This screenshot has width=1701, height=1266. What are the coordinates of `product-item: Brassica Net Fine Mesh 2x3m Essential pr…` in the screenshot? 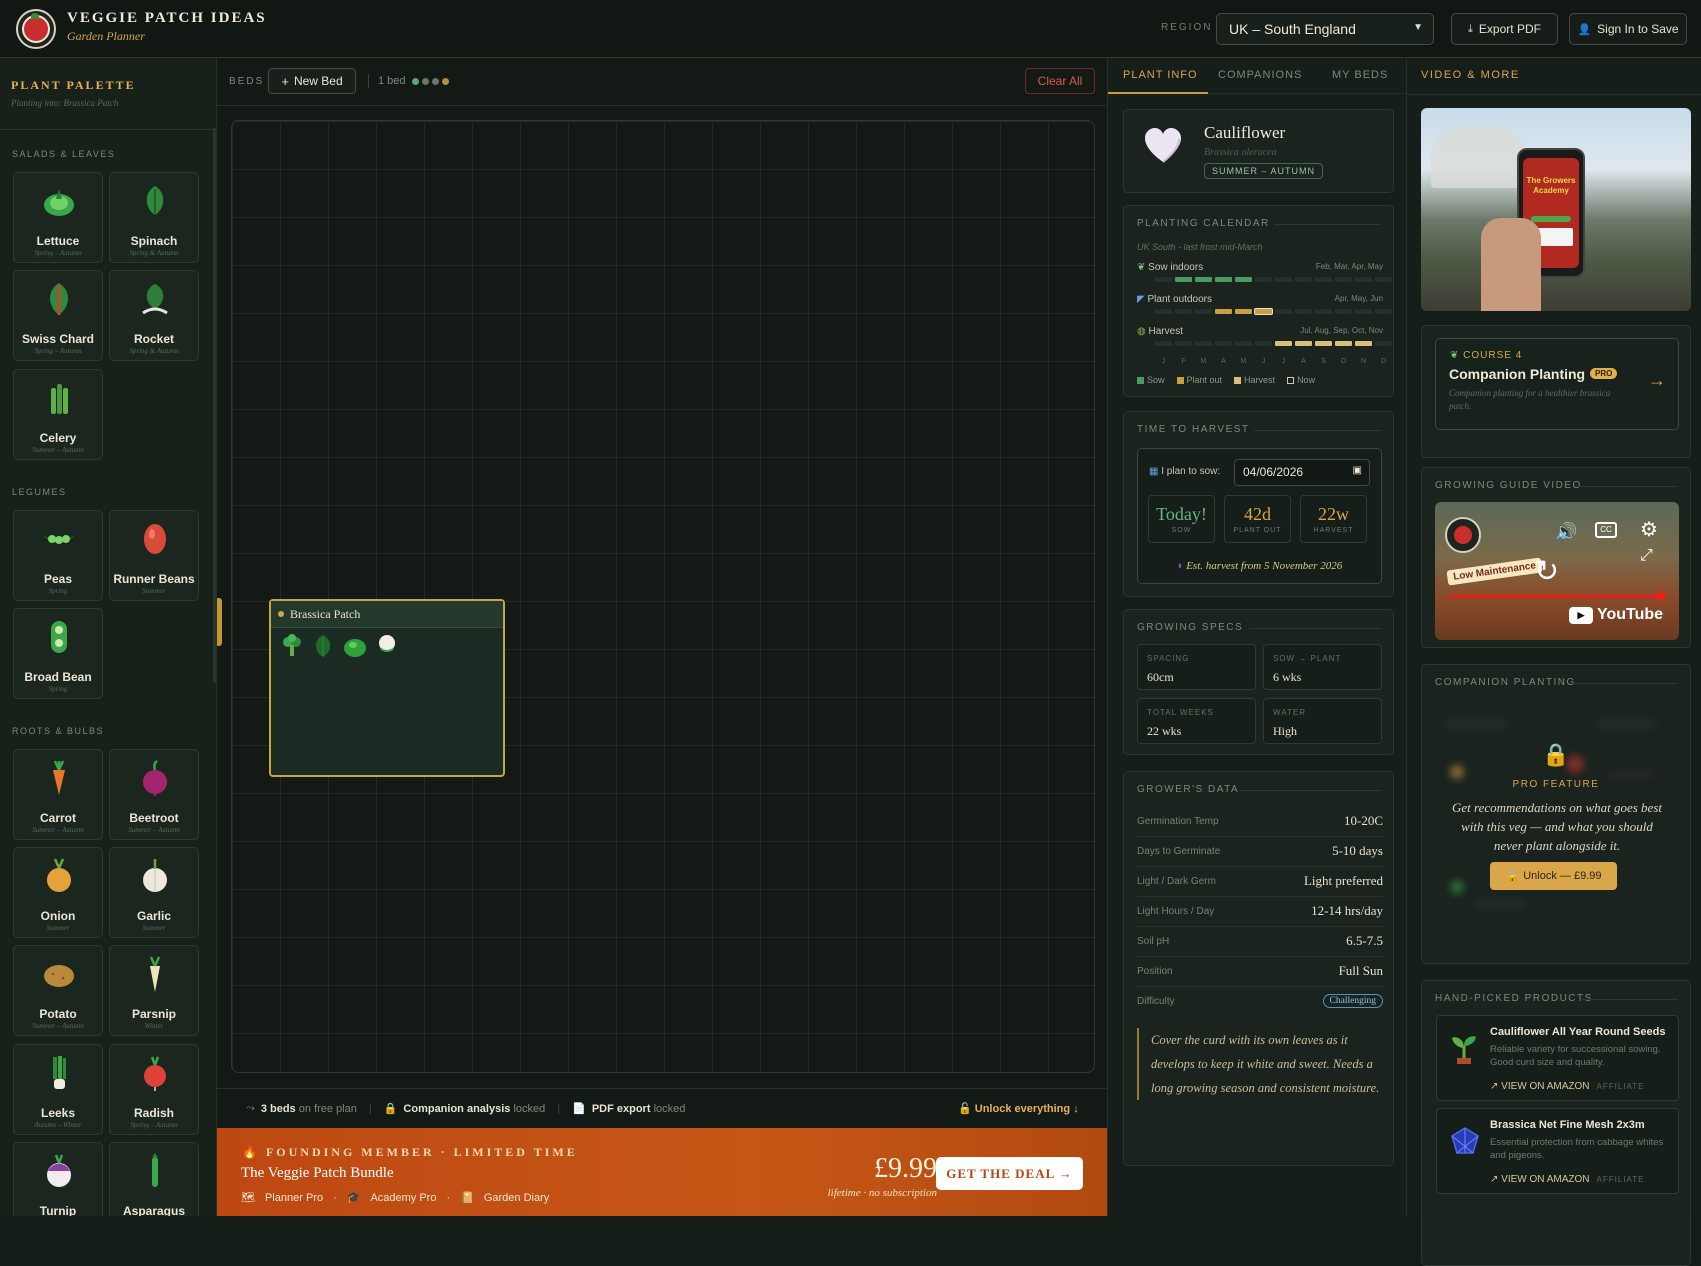 It's located at (1557, 1151).